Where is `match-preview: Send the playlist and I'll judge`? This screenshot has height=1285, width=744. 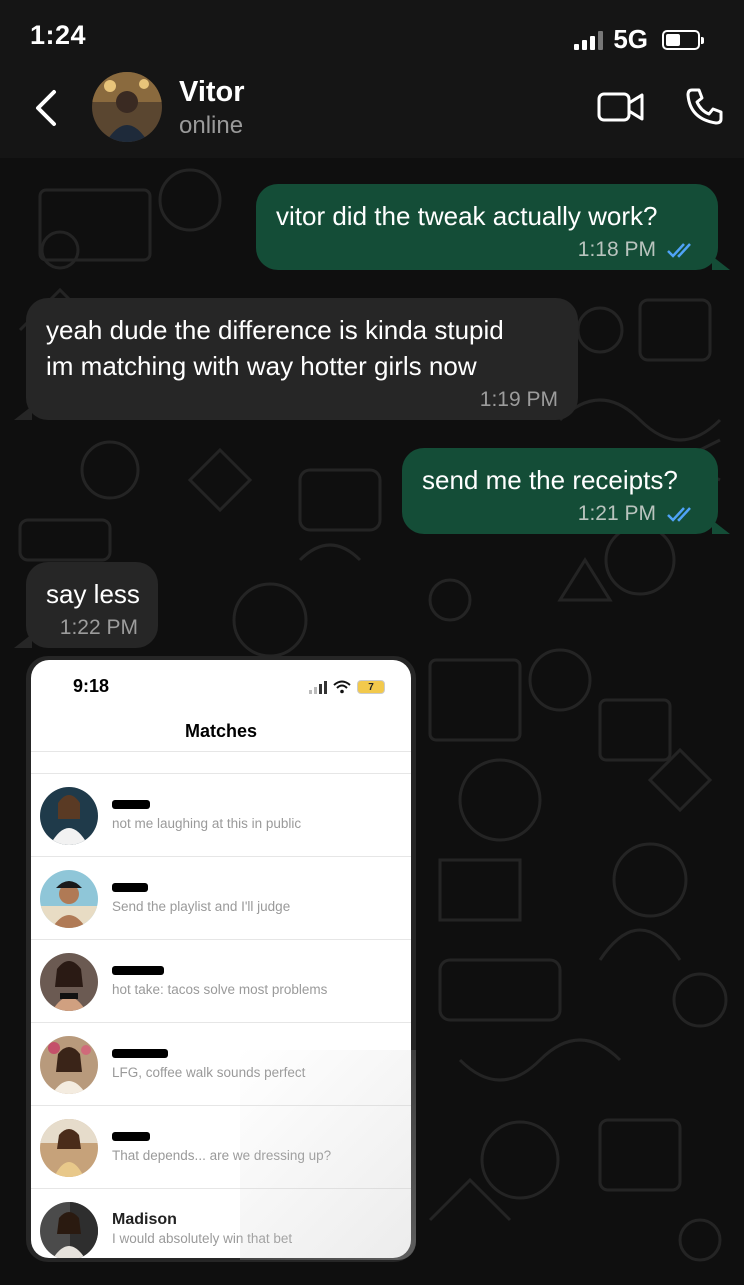
match-preview: Send the playlist and I'll judge is located at coordinates (201, 906).